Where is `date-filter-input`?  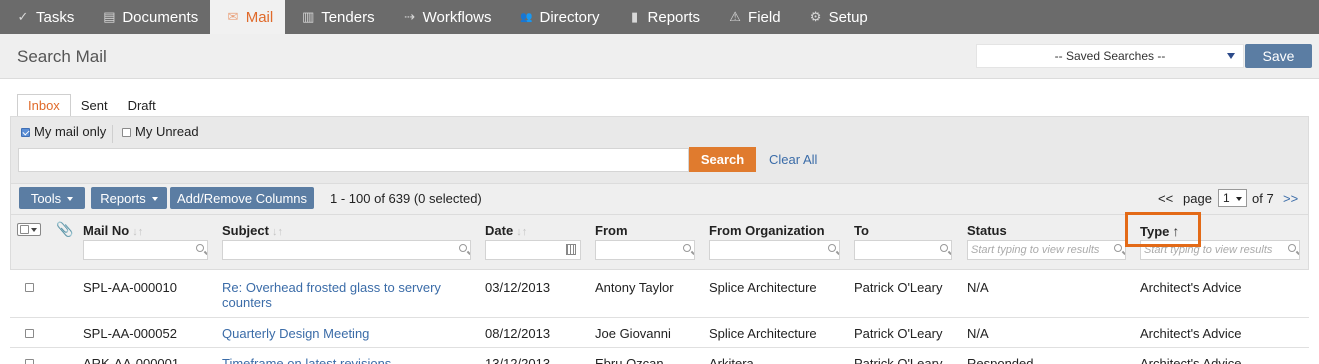
date-filter-input is located at coordinates (533, 250).